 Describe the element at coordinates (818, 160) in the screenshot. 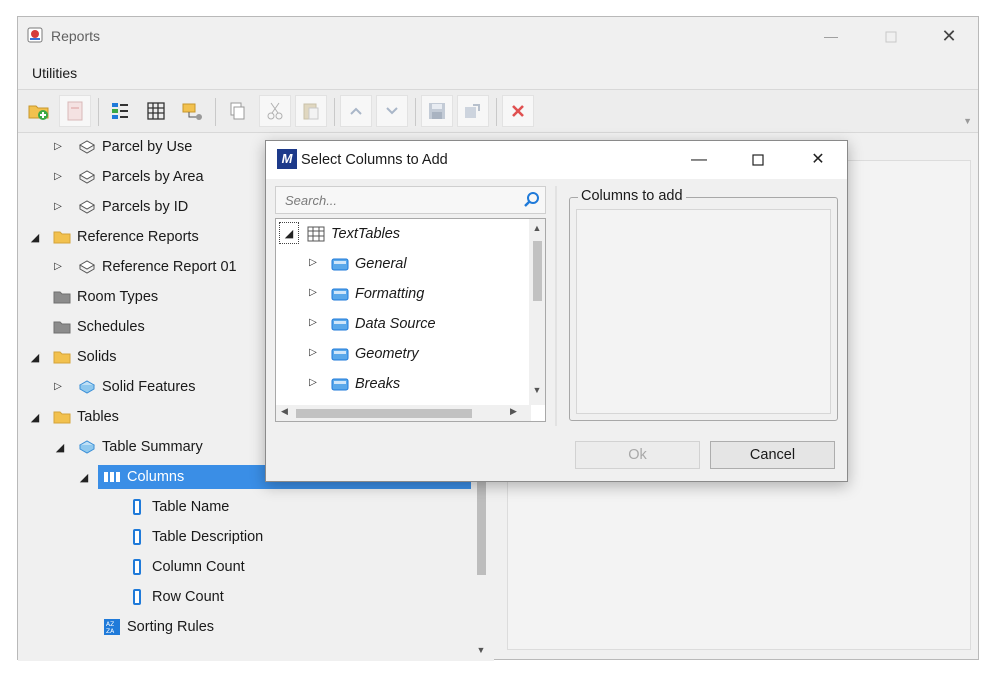

I see `dialog-close-button: ✕` at that location.